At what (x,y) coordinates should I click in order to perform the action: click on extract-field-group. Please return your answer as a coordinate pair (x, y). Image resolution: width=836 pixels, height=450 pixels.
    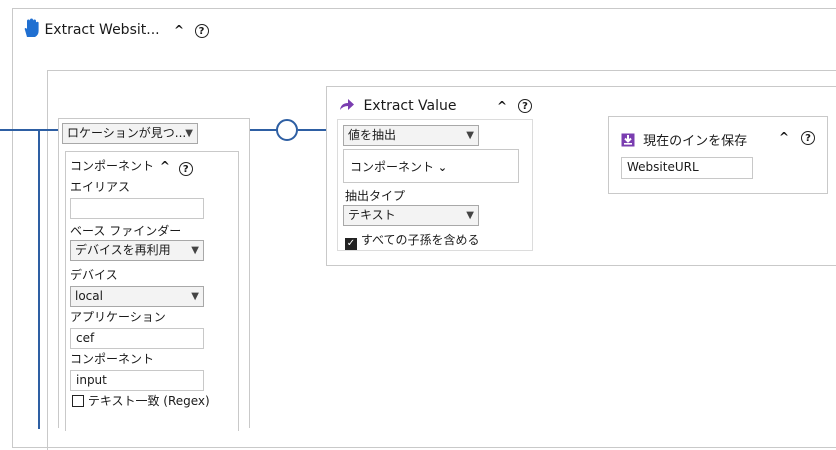
    Looking at the image, I should click on (435, 185).